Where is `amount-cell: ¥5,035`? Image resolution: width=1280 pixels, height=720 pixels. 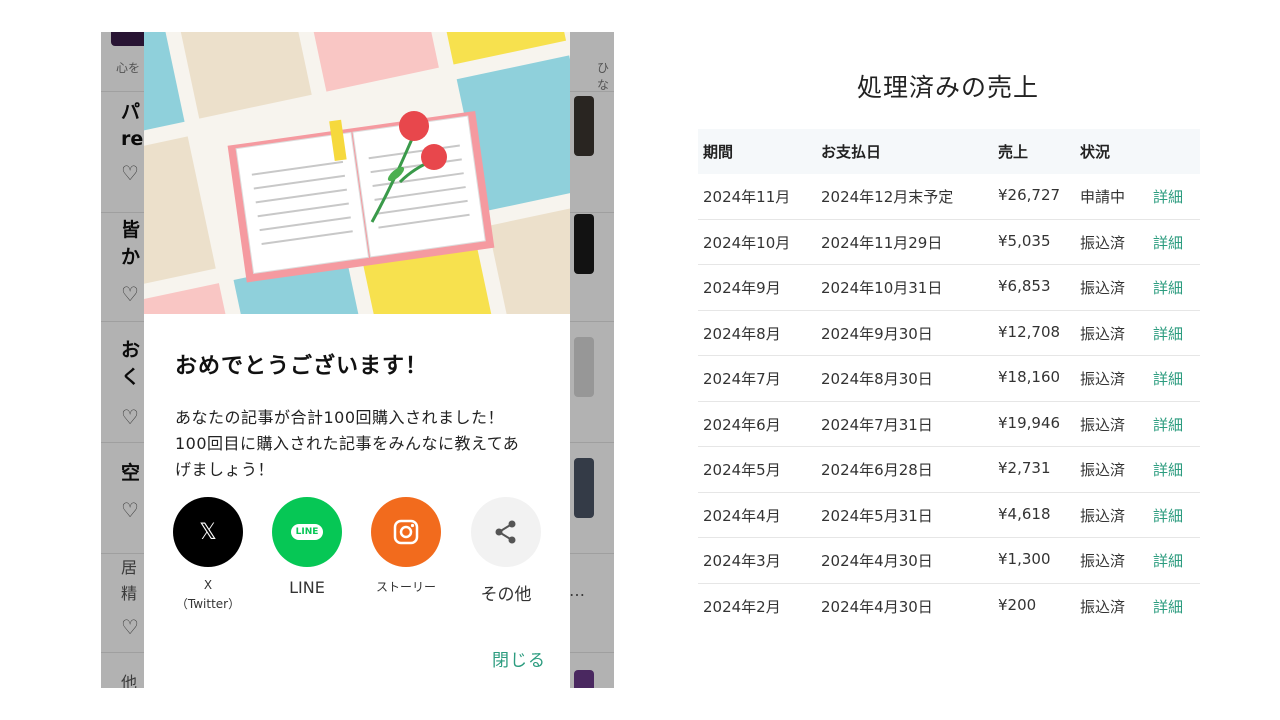 amount-cell: ¥5,035 is located at coordinates (1024, 240).